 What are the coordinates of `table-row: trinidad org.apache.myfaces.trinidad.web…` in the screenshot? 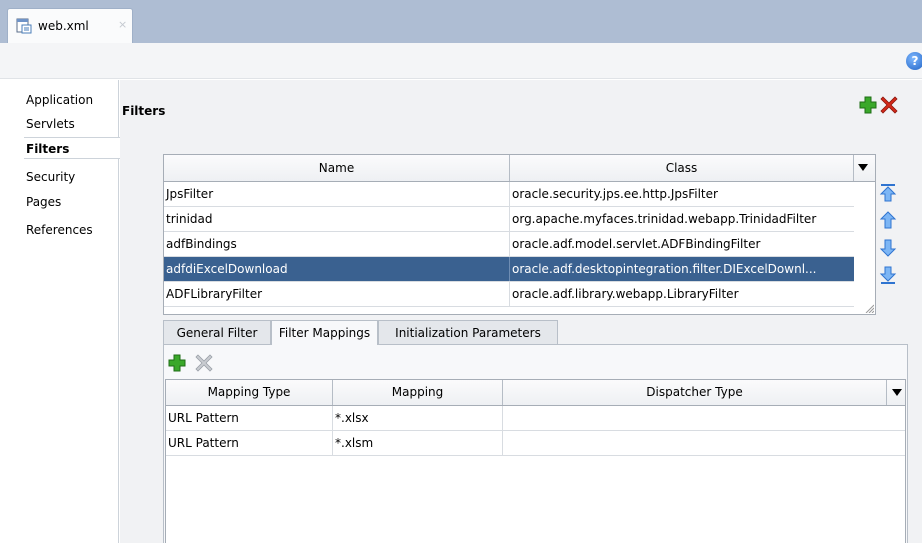 It's located at (509, 219).